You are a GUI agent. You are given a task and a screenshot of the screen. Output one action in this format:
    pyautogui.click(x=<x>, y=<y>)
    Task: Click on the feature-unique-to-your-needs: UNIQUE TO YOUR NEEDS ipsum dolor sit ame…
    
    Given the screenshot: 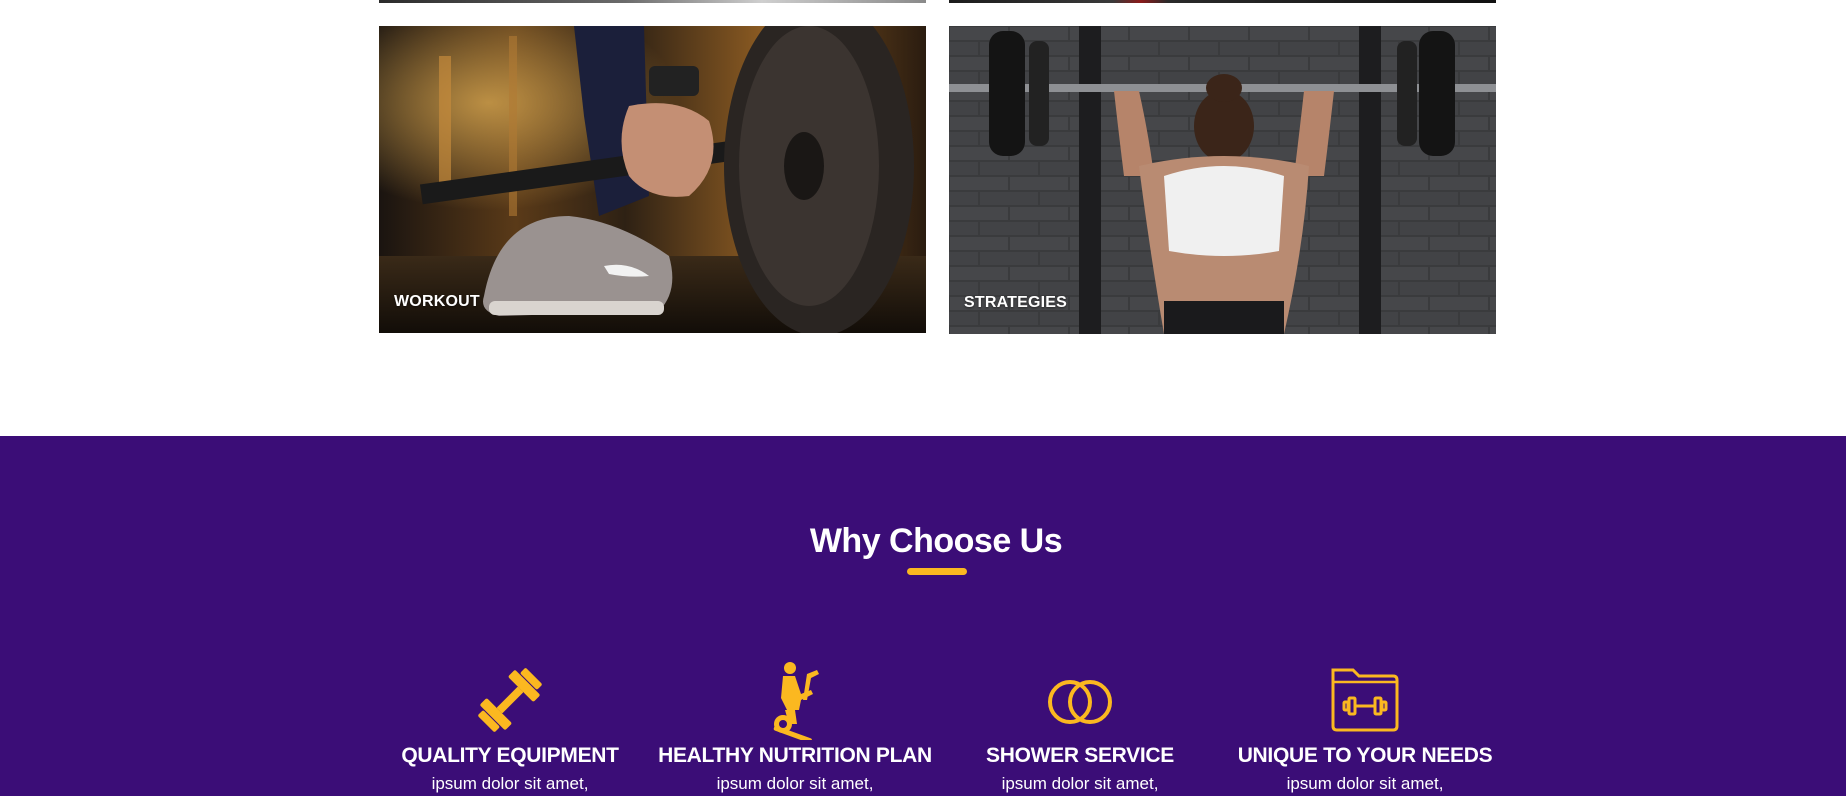 What is the action you would take?
    pyautogui.click(x=1365, y=727)
    